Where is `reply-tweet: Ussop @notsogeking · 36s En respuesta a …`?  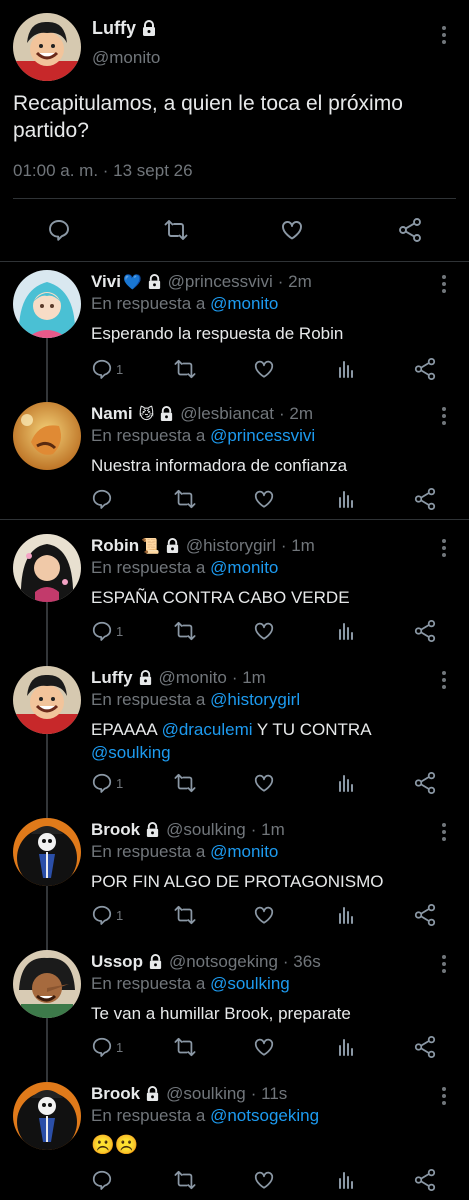
reply-tweet: Ussop @notsogeking · 36s En respuesta a … is located at coordinates (234, 1008).